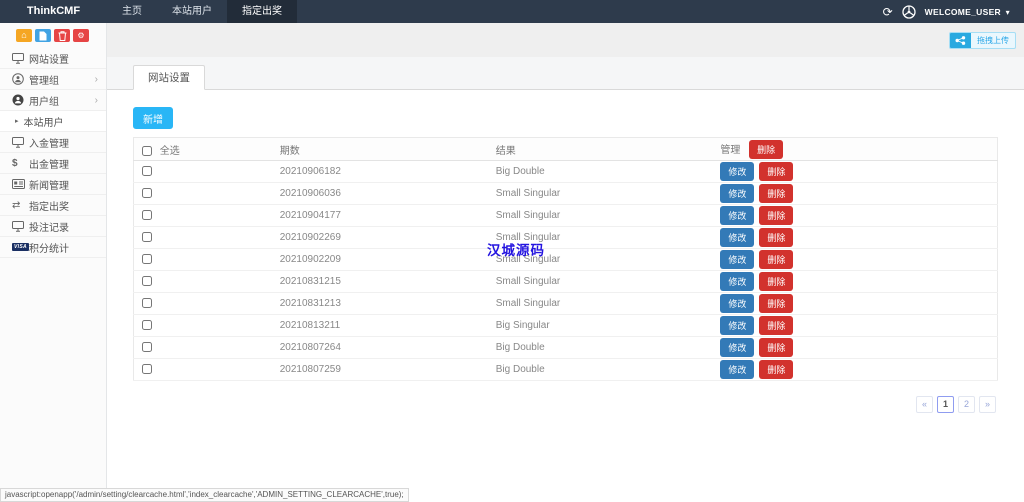 The image size is (1024, 502). Describe the element at coordinates (565, 171) in the screenshot. I see `table-row: 20210906182 Big Double 修改 删除` at that location.